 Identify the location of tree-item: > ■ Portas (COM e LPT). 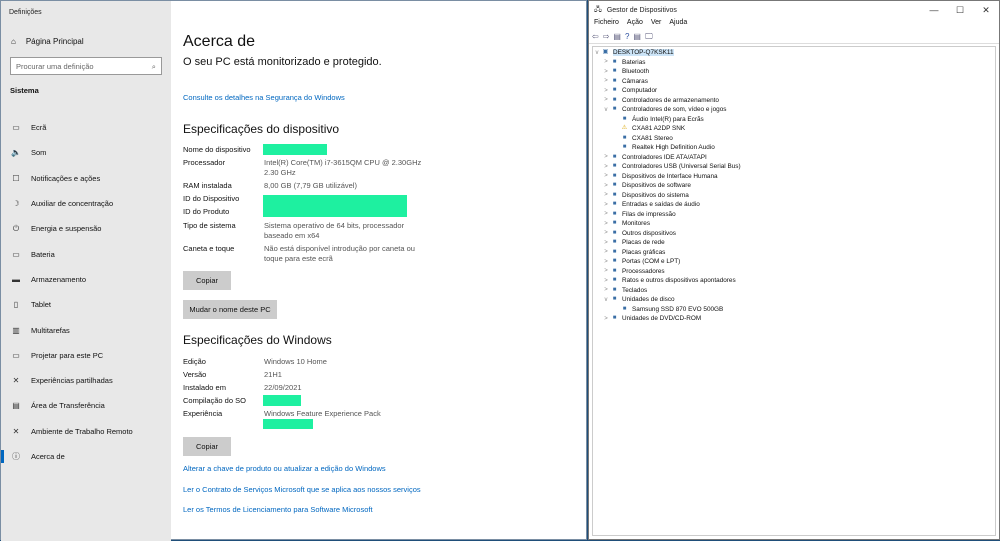
(794, 262).